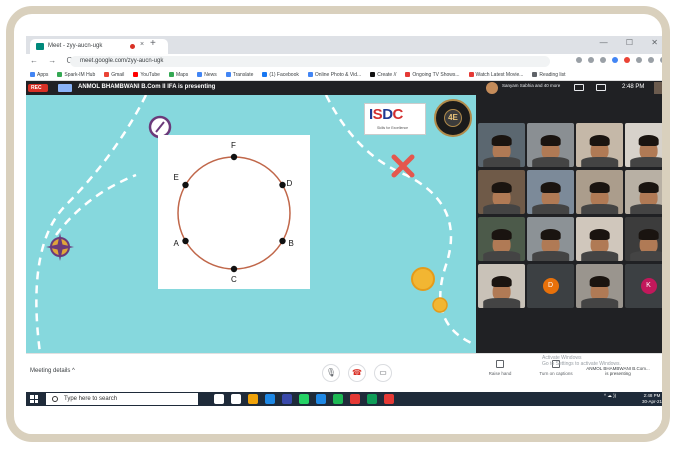 The height and width of the screenshot is (450, 678). What do you see at coordinates (280, 75) in the screenshot?
I see `bookmark-item: (1) Facebook` at bounding box center [280, 75].